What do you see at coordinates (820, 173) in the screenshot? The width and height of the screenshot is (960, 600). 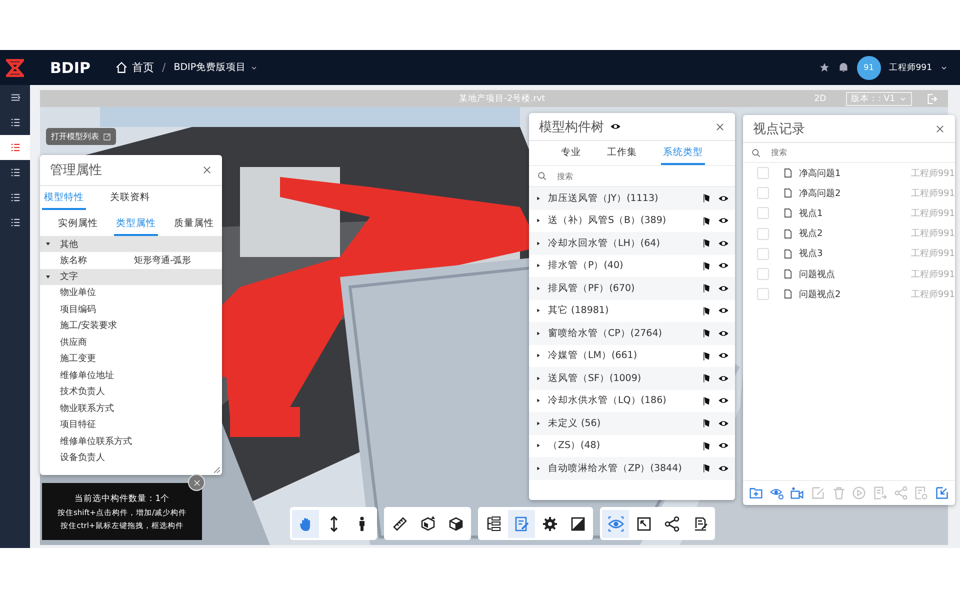 I see `viewpoint-name: 净高问题1` at bounding box center [820, 173].